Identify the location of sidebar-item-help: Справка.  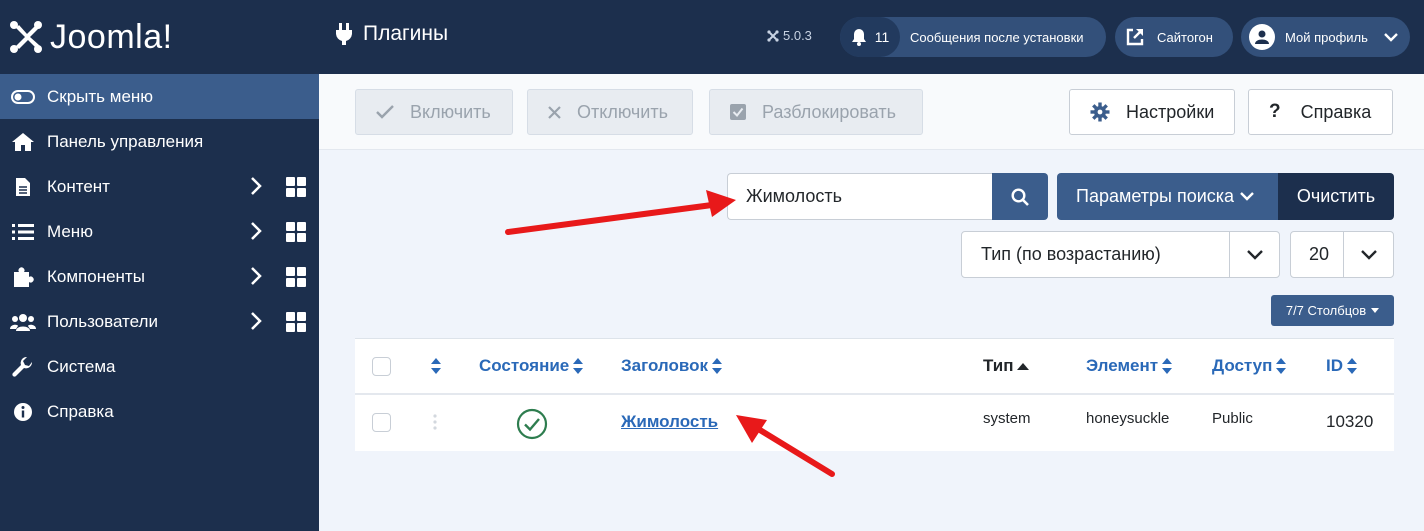
(159, 411).